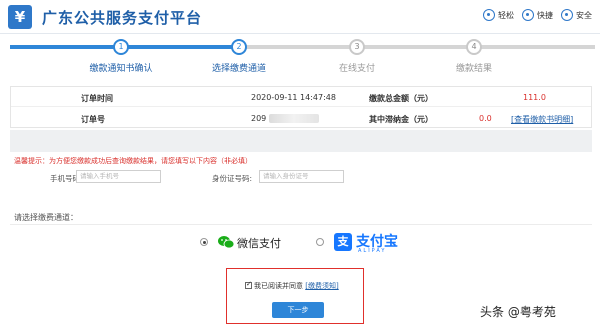  Describe the element at coordinates (298, 310) in the screenshot. I see `next-step-button: 下一步` at that location.